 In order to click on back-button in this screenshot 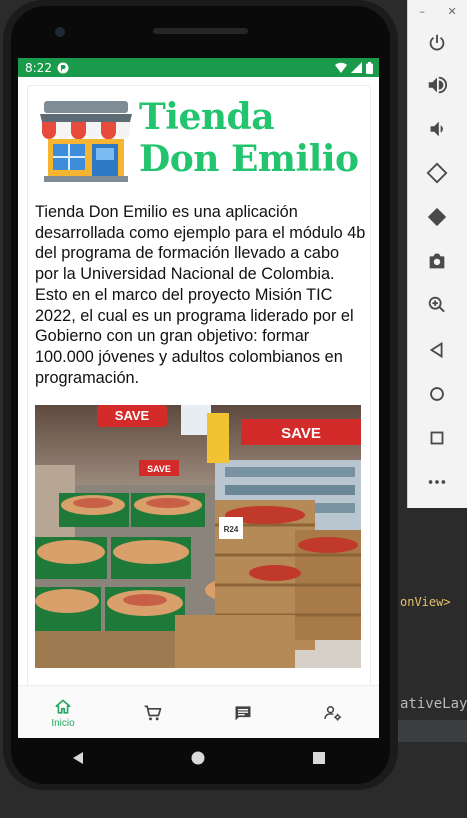, I will do `click(437, 350)`.